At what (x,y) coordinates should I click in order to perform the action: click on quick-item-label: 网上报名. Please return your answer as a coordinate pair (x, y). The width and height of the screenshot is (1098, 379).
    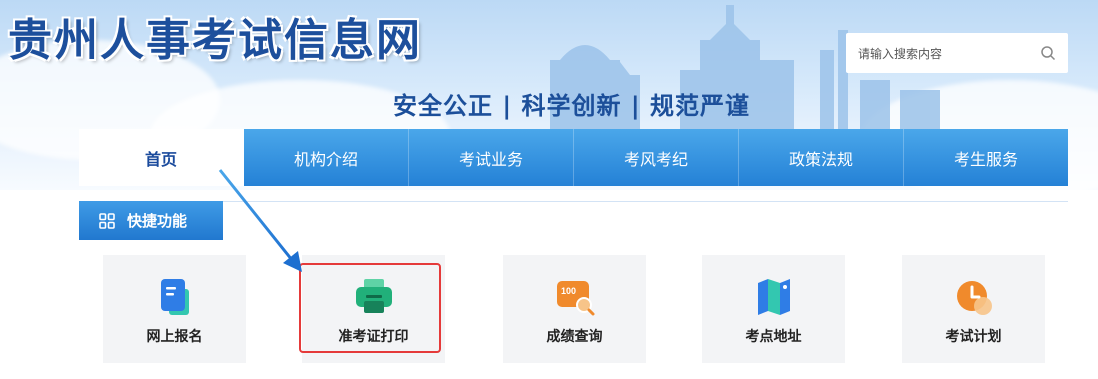
    Looking at the image, I should click on (174, 337).